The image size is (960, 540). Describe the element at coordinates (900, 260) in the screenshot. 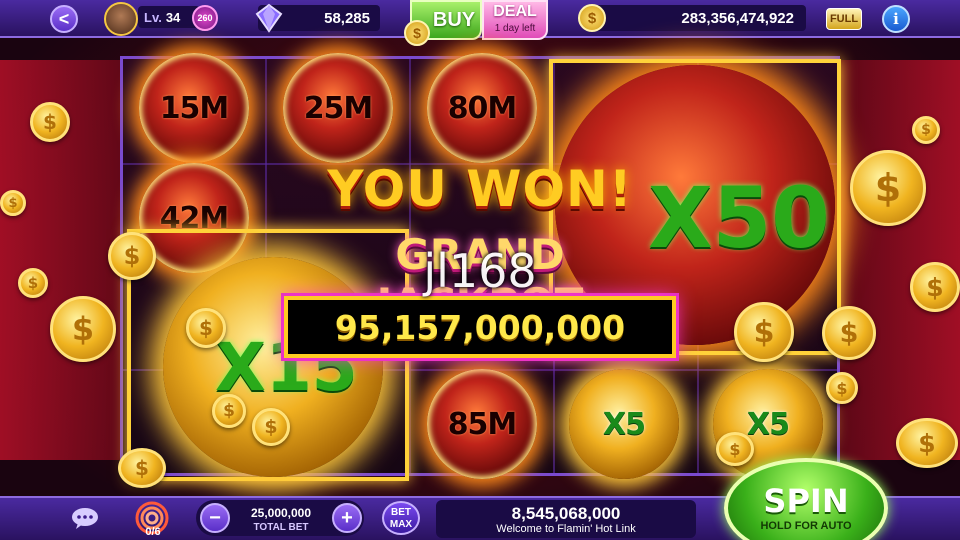

I see `background-curtain-right` at that location.